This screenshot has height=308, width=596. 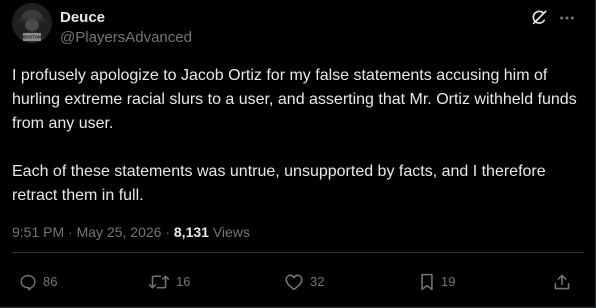 What do you see at coordinates (448, 281) in the screenshot?
I see `bookmark-count: 19` at bounding box center [448, 281].